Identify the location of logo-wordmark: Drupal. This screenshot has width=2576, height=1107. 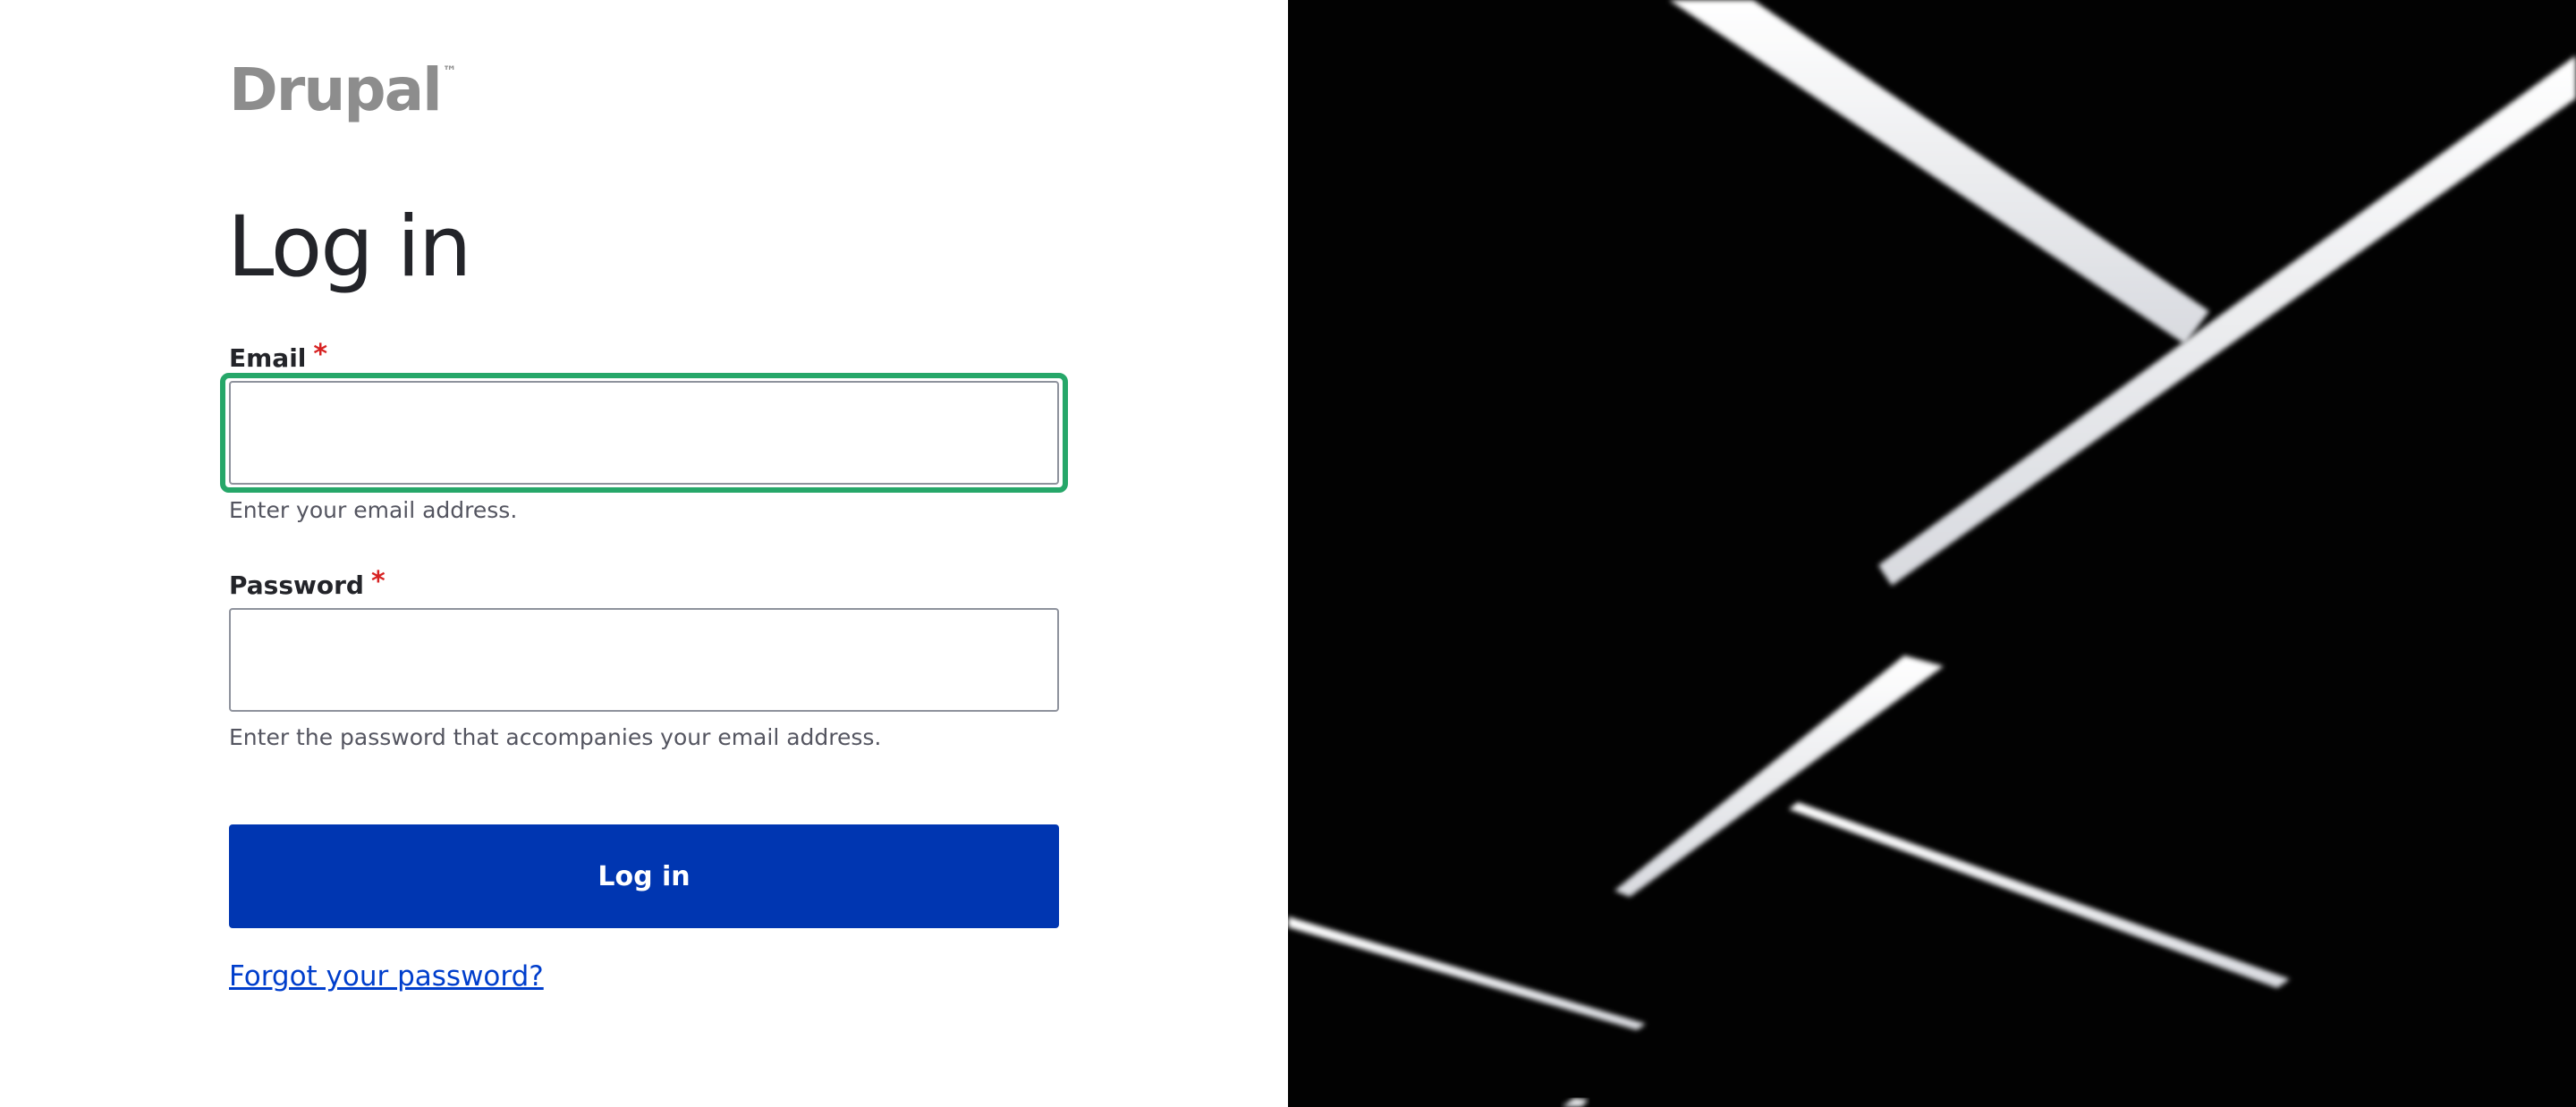
(336, 89).